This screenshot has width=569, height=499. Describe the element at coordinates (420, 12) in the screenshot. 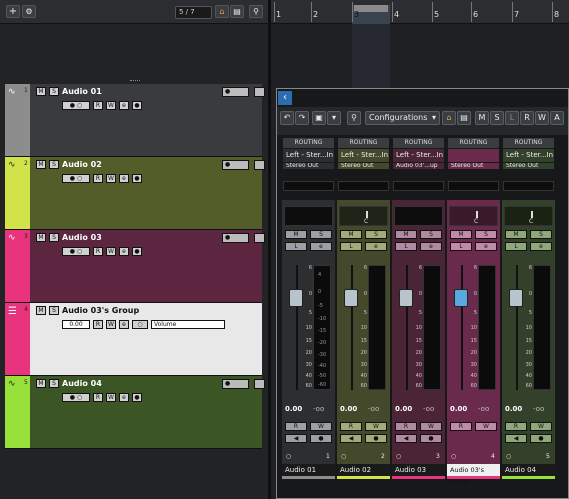

I see `timeline-ruler: 1 2 3 4 5 6 7 8` at that location.